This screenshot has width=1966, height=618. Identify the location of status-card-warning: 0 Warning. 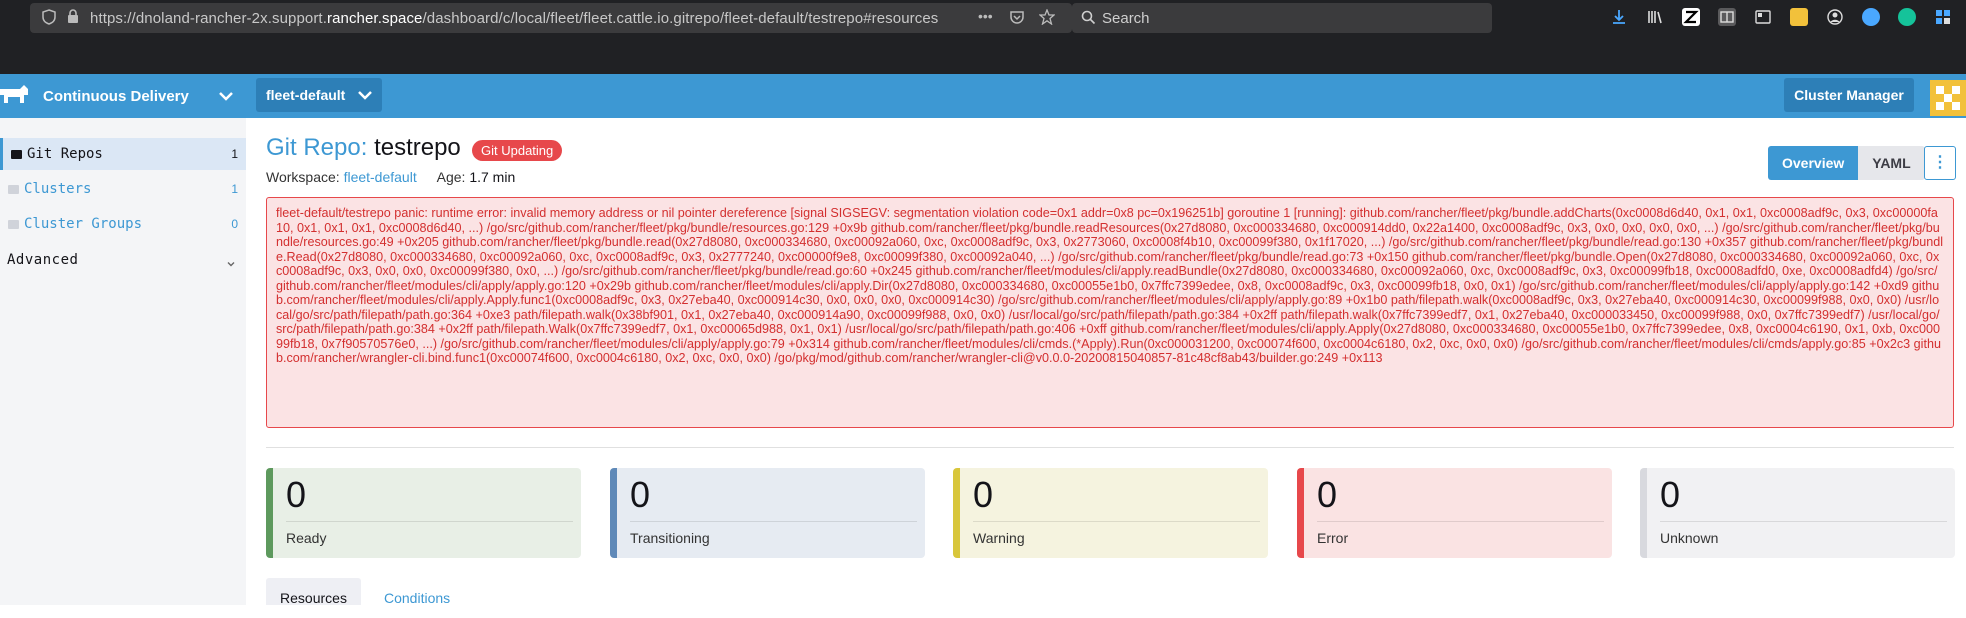
(1110, 513).